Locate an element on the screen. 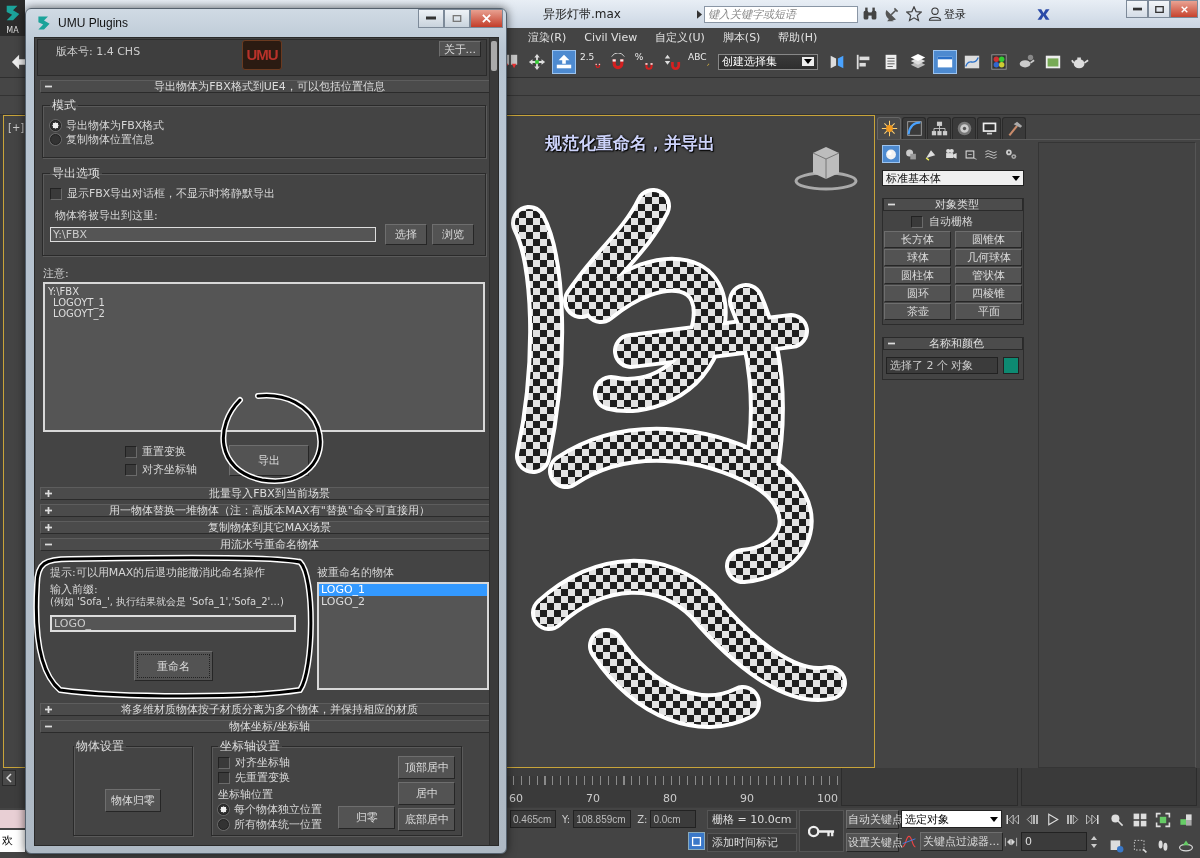 The image size is (1200, 858). frame-field: 0 is located at coordinates (1054, 841).